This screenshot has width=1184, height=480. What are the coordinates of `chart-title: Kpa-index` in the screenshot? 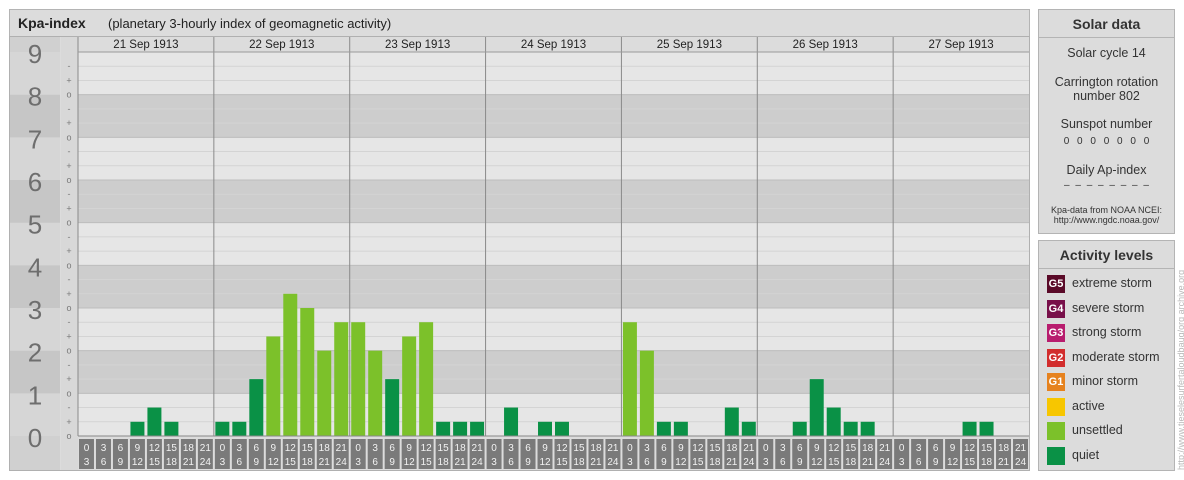 It's located at (52, 23).